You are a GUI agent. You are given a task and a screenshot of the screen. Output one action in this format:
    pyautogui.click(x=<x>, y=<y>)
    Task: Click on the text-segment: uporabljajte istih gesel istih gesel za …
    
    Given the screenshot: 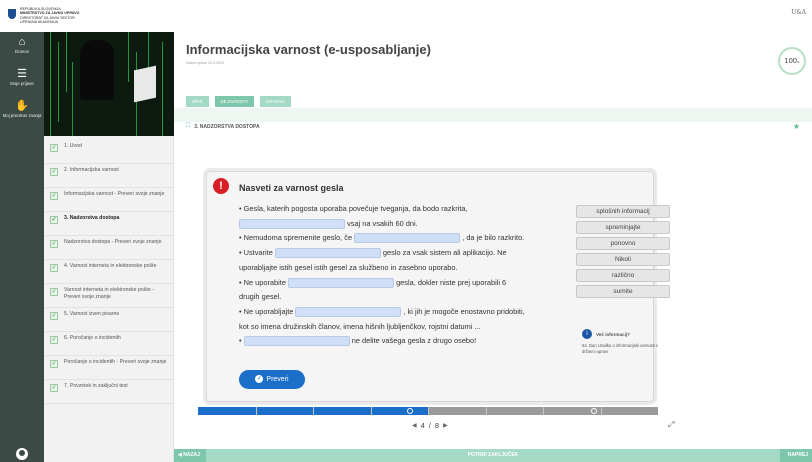 What is the action you would take?
    pyautogui.click(x=348, y=267)
    